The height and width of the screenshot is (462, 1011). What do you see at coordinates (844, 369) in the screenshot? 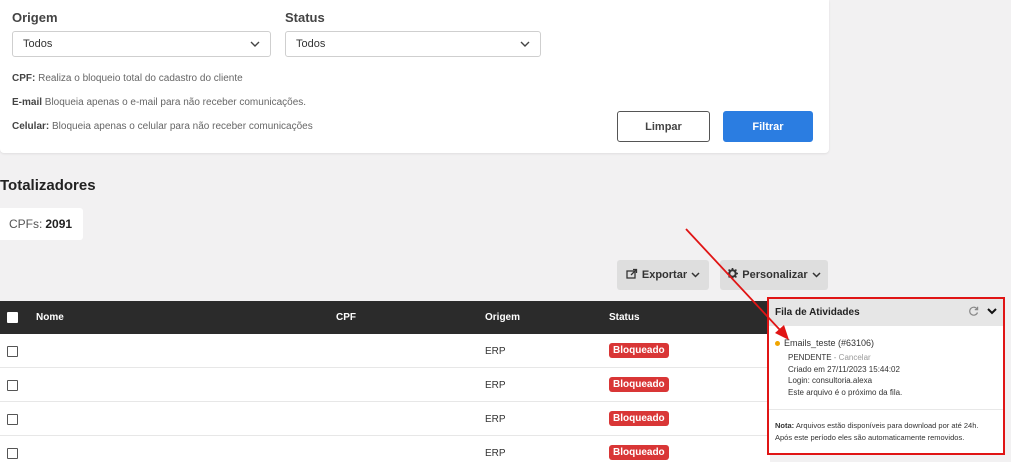
I see `job-created: Criado em 27/11/2023 15:44:02` at bounding box center [844, 369].